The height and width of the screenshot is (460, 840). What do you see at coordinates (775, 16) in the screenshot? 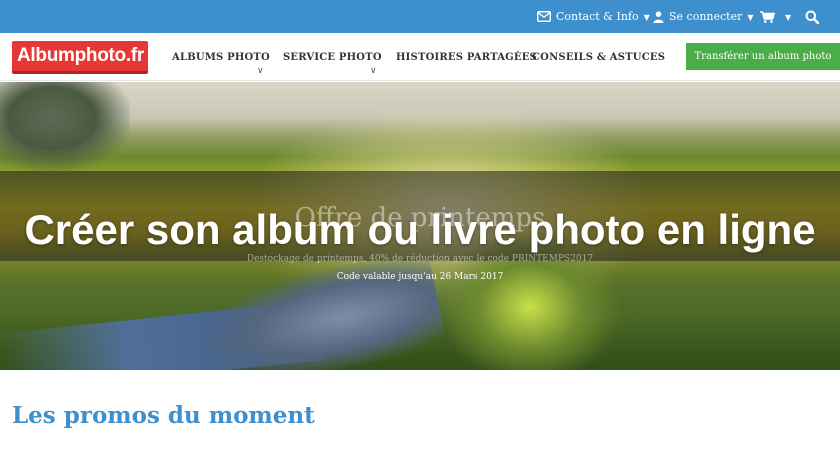
I see `cart-button: ▼` at bounding box center [775, 16].